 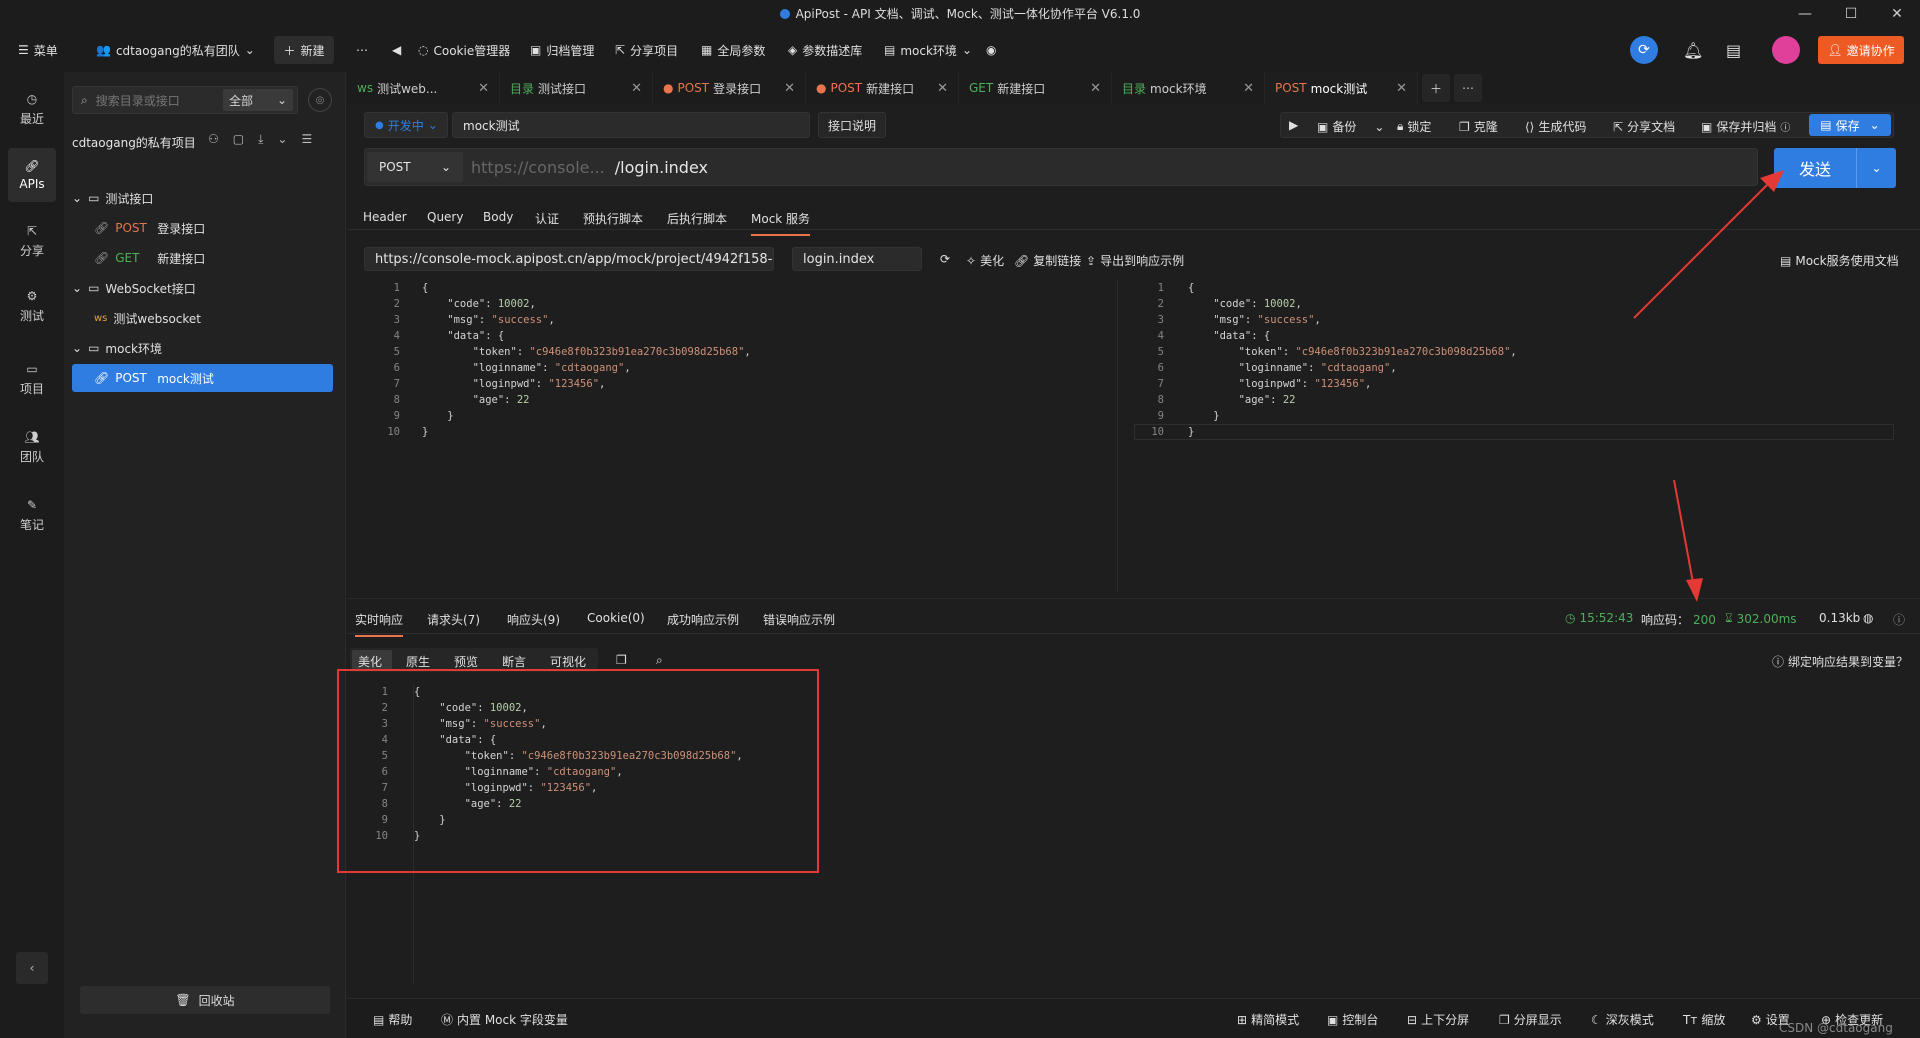 What do you see at coordinates (1622, 1019) in the screenshot?
I see `theme-button: ☾ 深灰模式` at bounding box center [1622, 1019].